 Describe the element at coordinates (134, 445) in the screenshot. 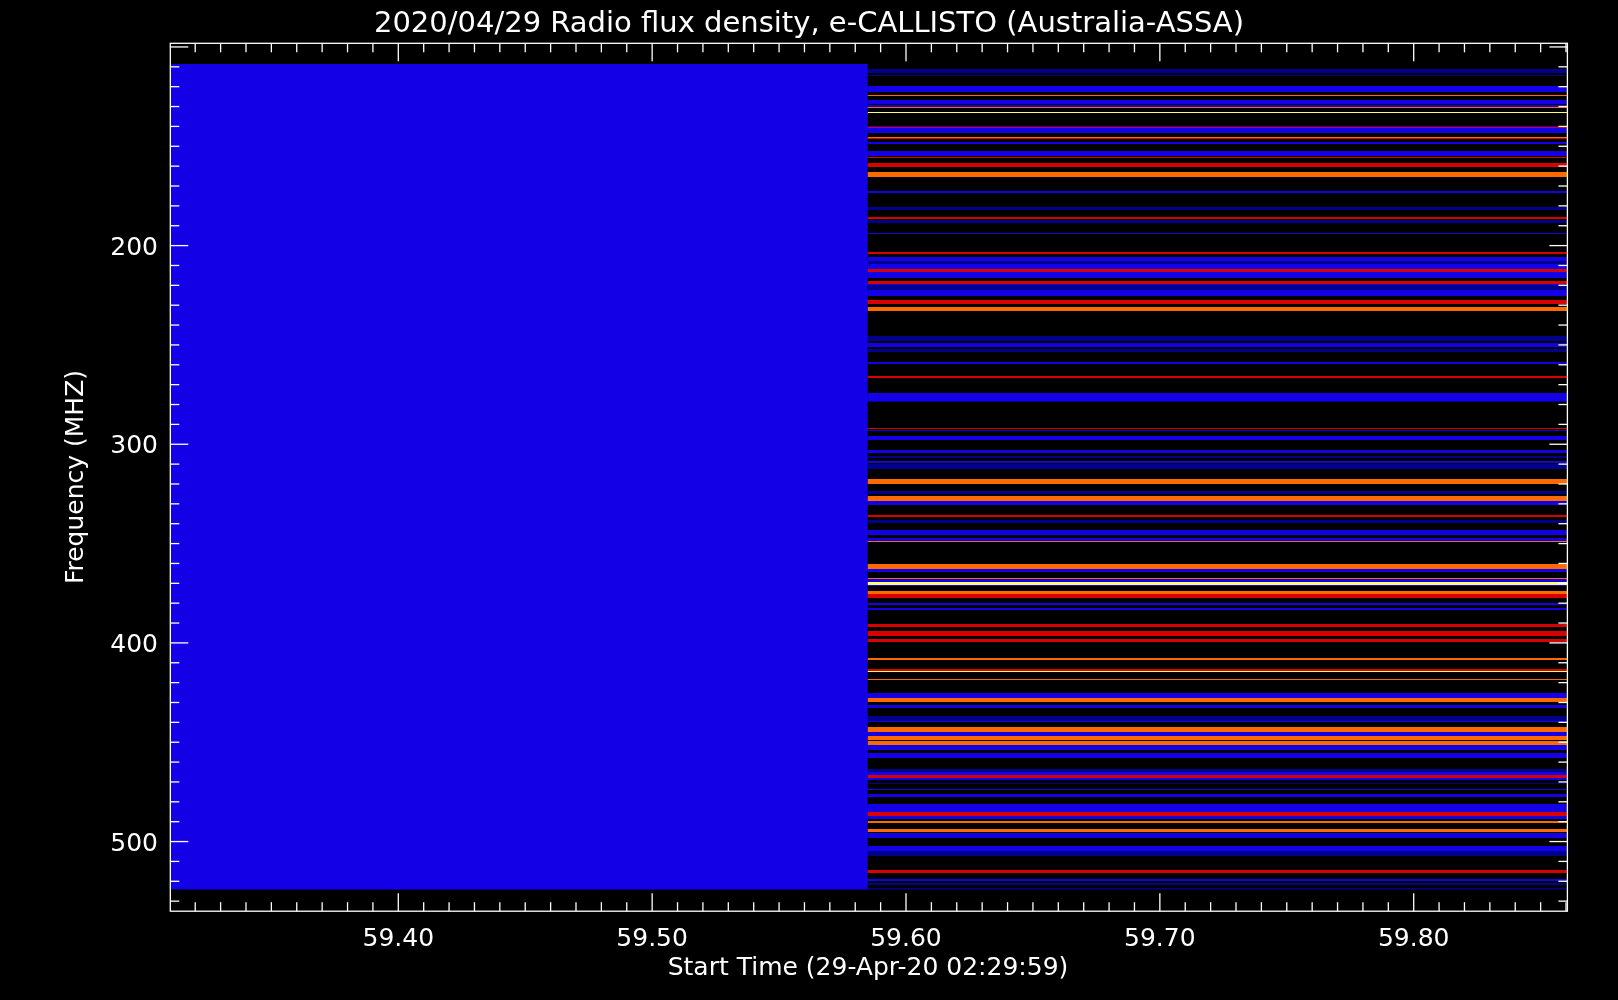

I see `y-tick-label: 300` at that location.